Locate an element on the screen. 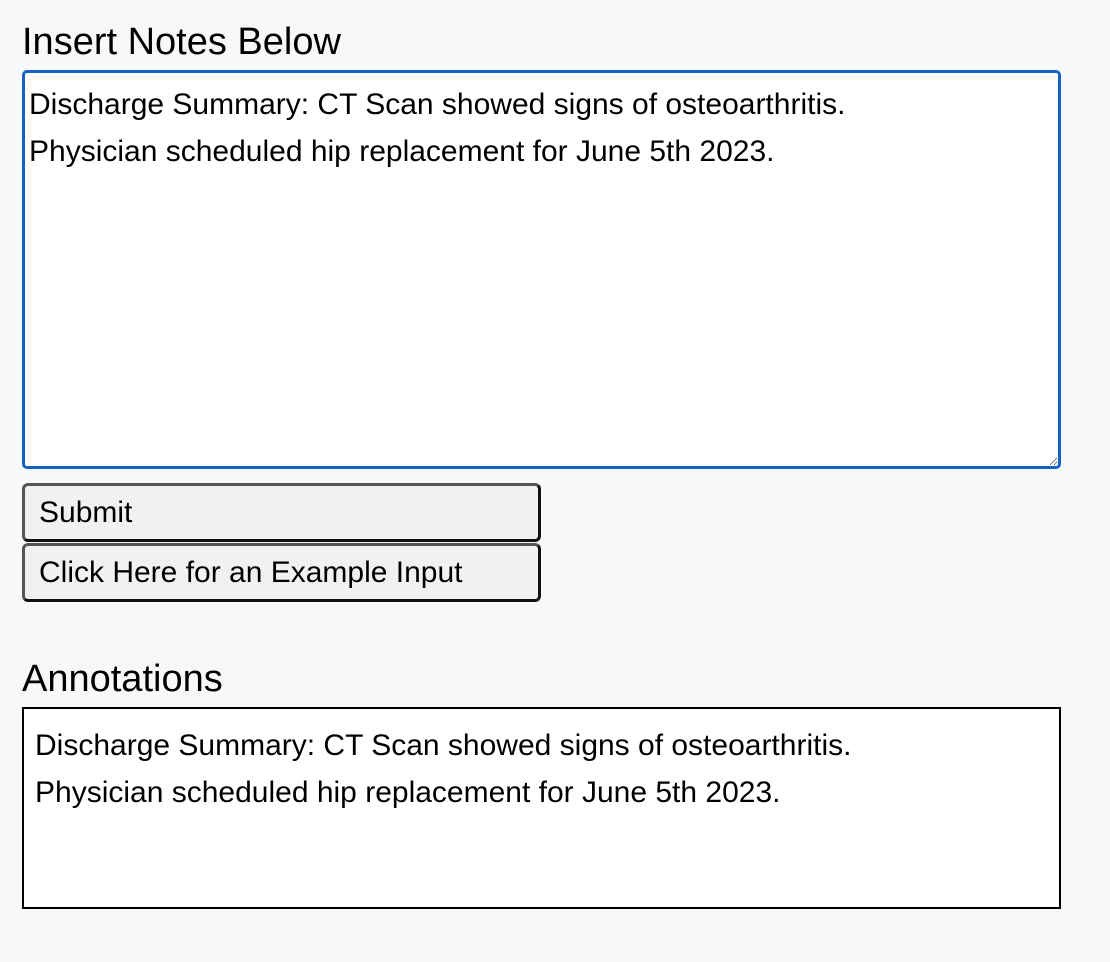 Image resolution: width=1110 pixels, height=962 pixels. notes-label: Insert Notes Below is located at coordinates (181, 42).